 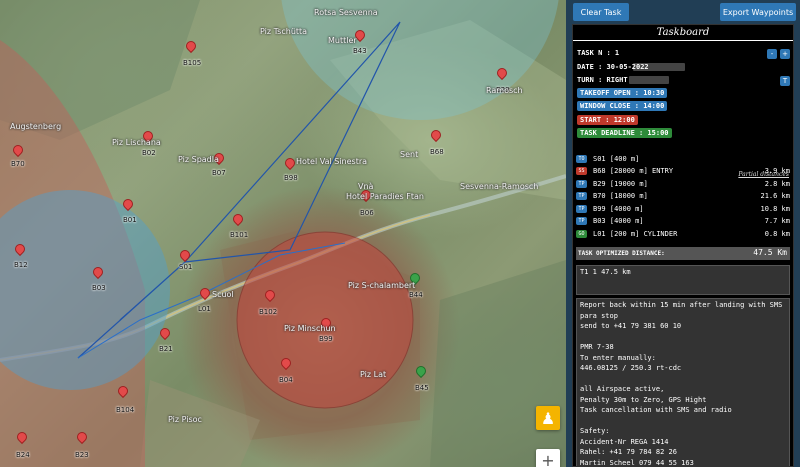 I want to click on place-label: Augstenberg, so click(x=36, y=126).